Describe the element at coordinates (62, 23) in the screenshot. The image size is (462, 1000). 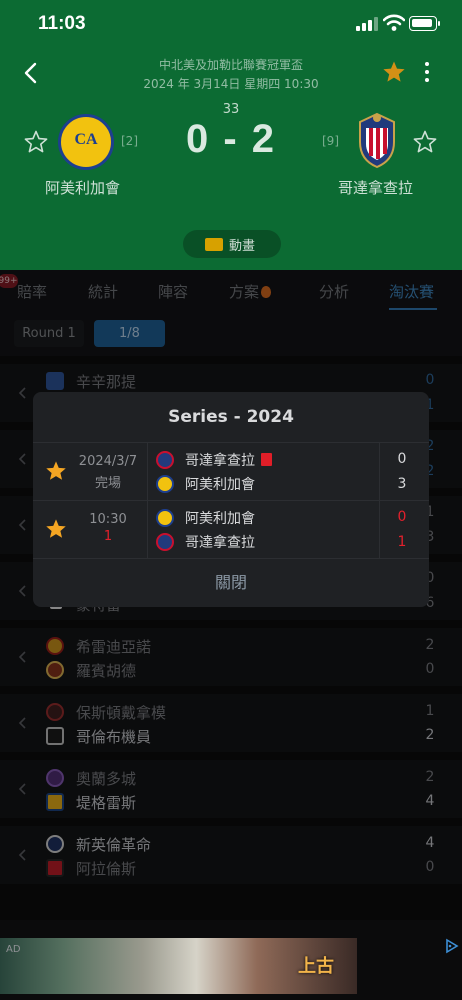
I see `status-time: 11:03` at that location.